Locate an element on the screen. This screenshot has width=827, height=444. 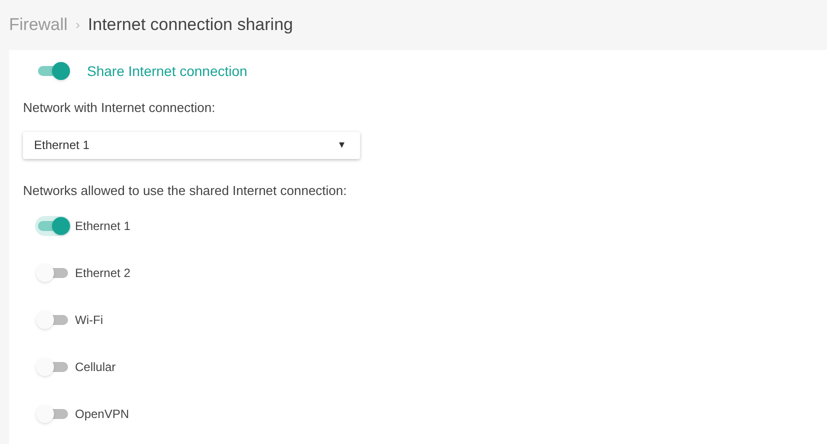
toggle-label: Wi-Fi is located at coordinates (89, 320).